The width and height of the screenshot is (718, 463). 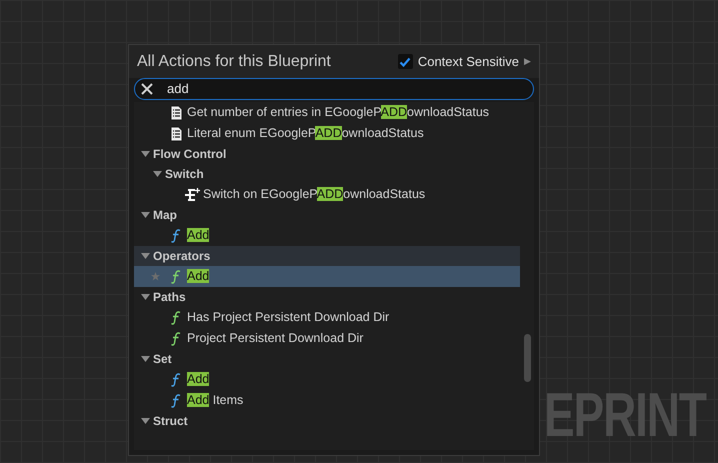 I want to click on popup-title: All Actions for this Blueprint, so click(x=234, y=62).